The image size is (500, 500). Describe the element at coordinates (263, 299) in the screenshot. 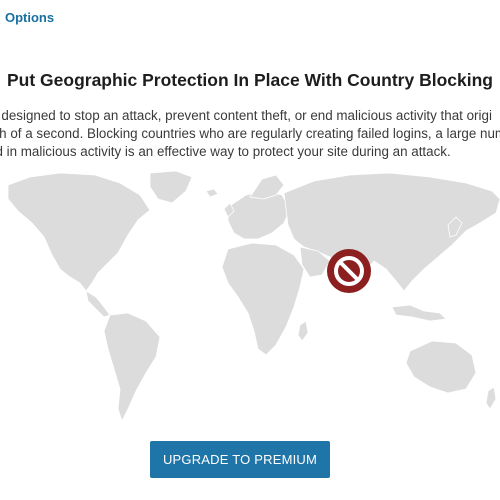

I see `africa-landmass` at that location.